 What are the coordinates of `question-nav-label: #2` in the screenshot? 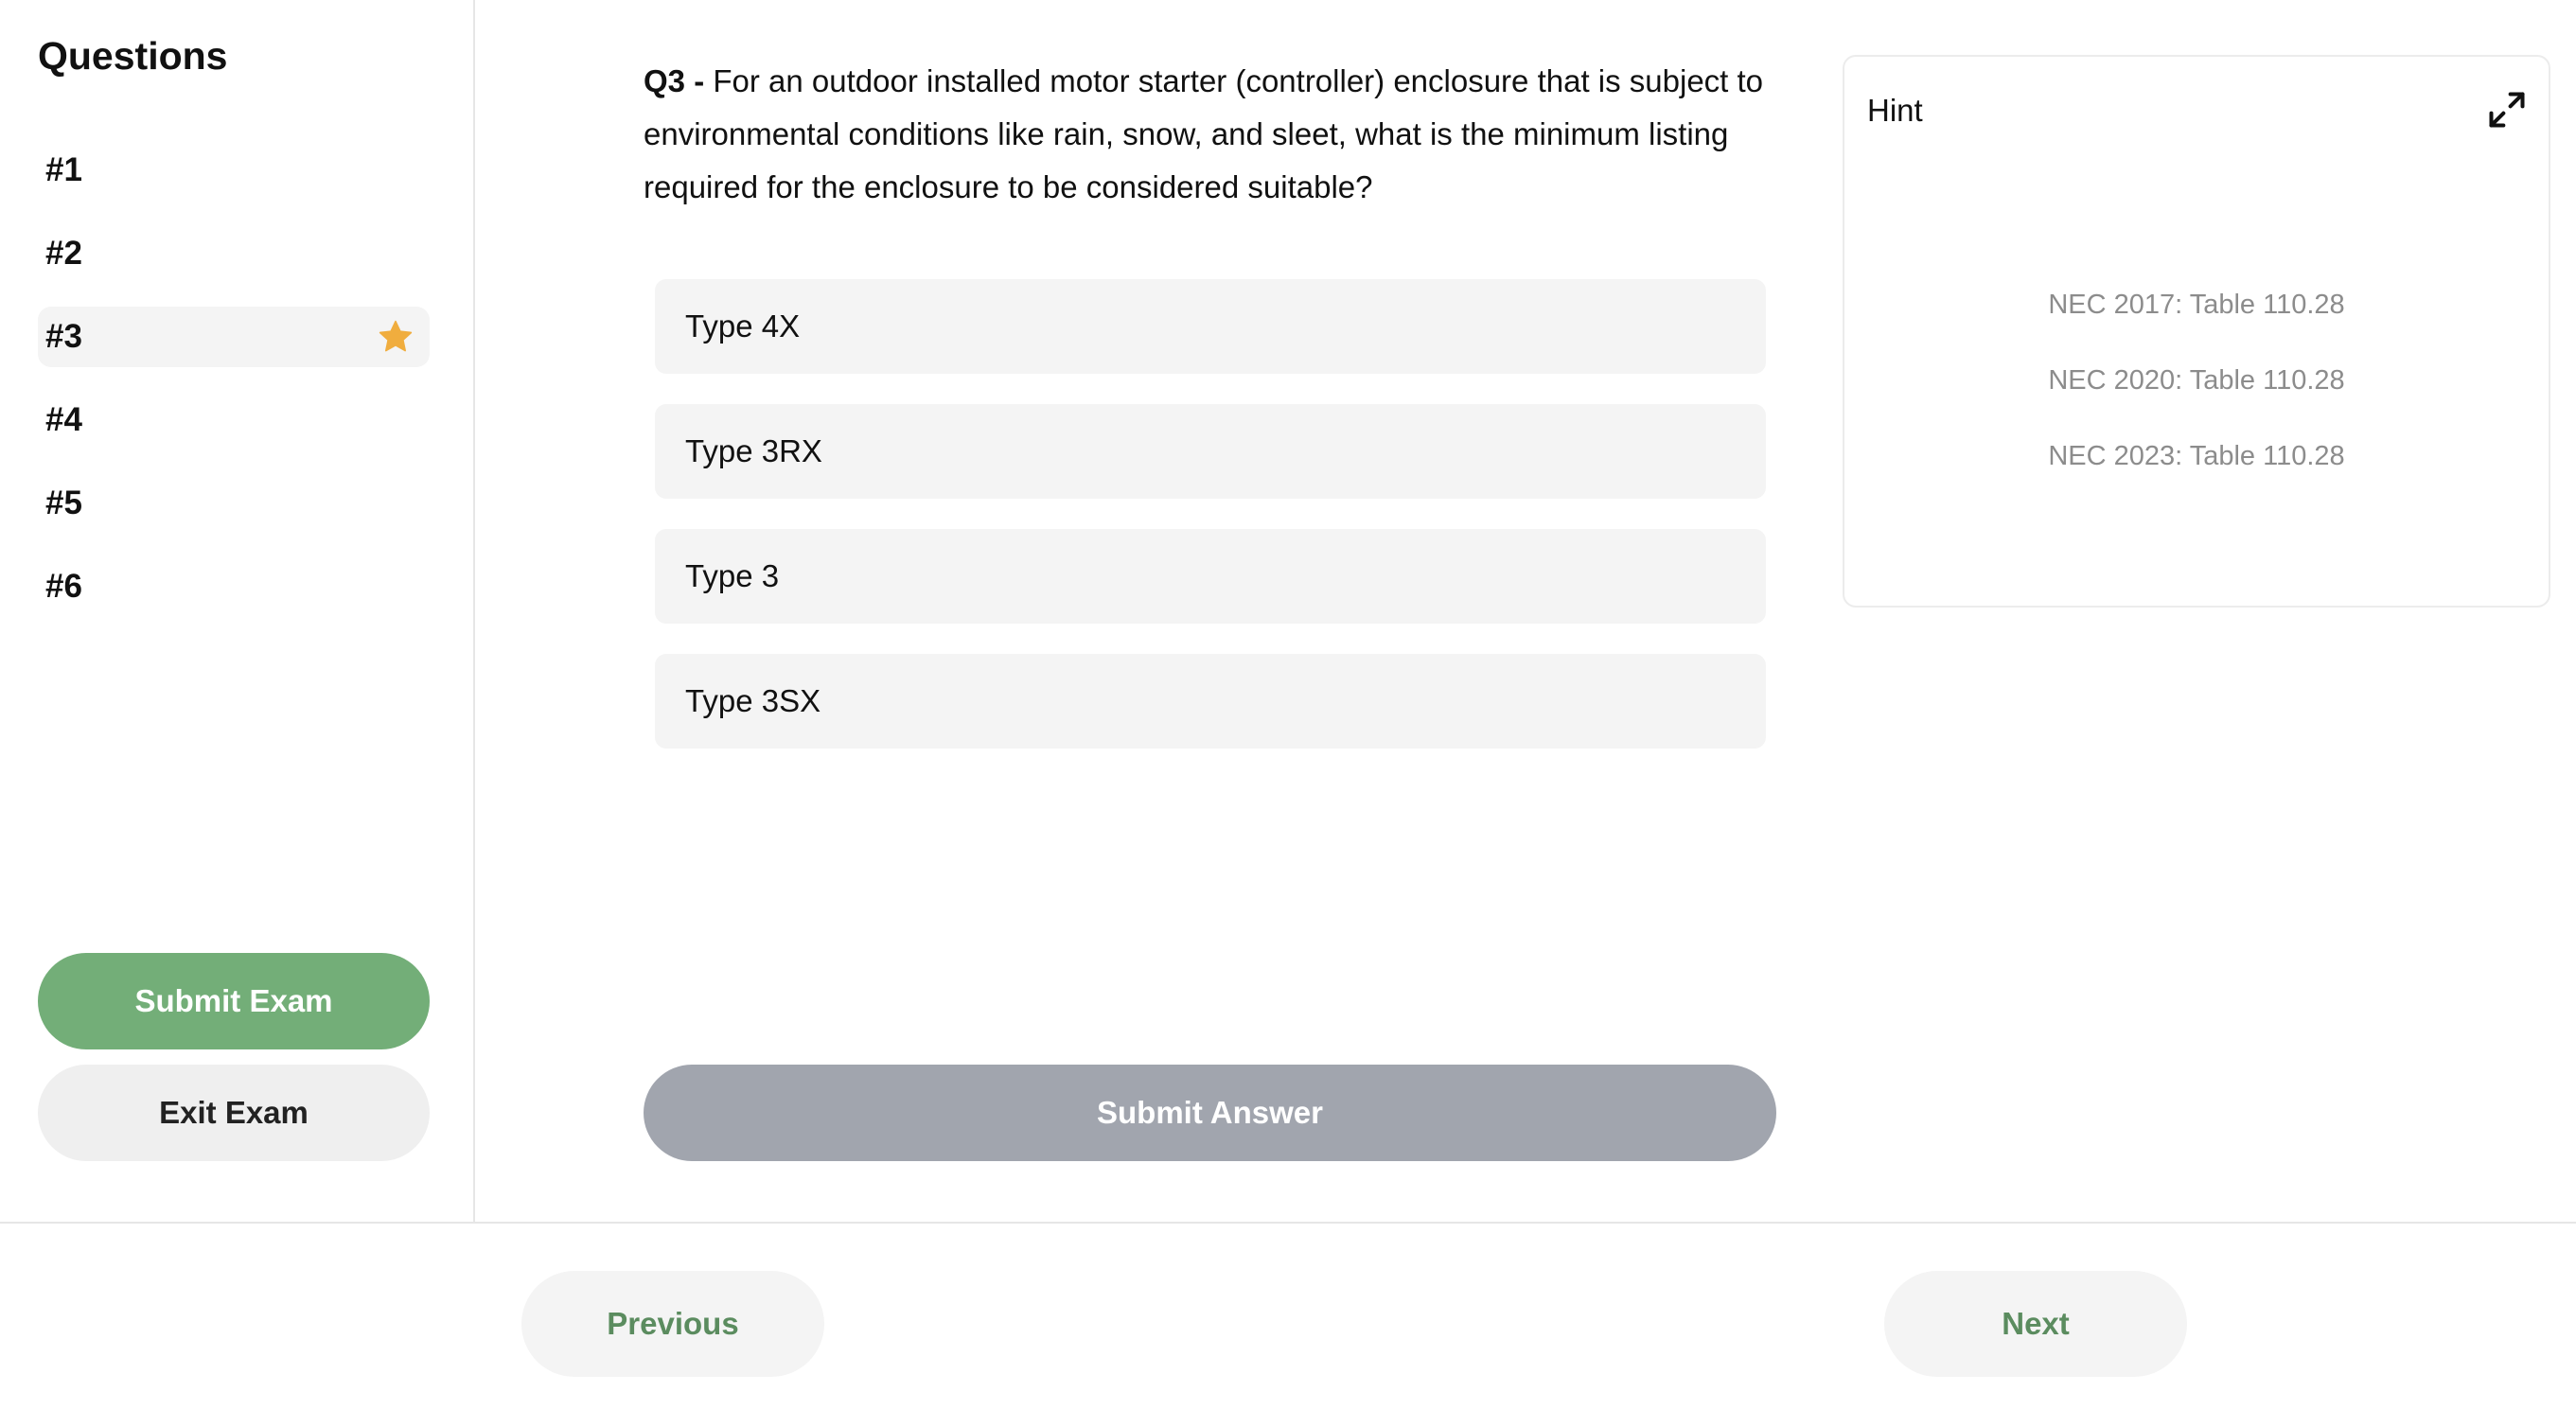 It's located at (63, 253).